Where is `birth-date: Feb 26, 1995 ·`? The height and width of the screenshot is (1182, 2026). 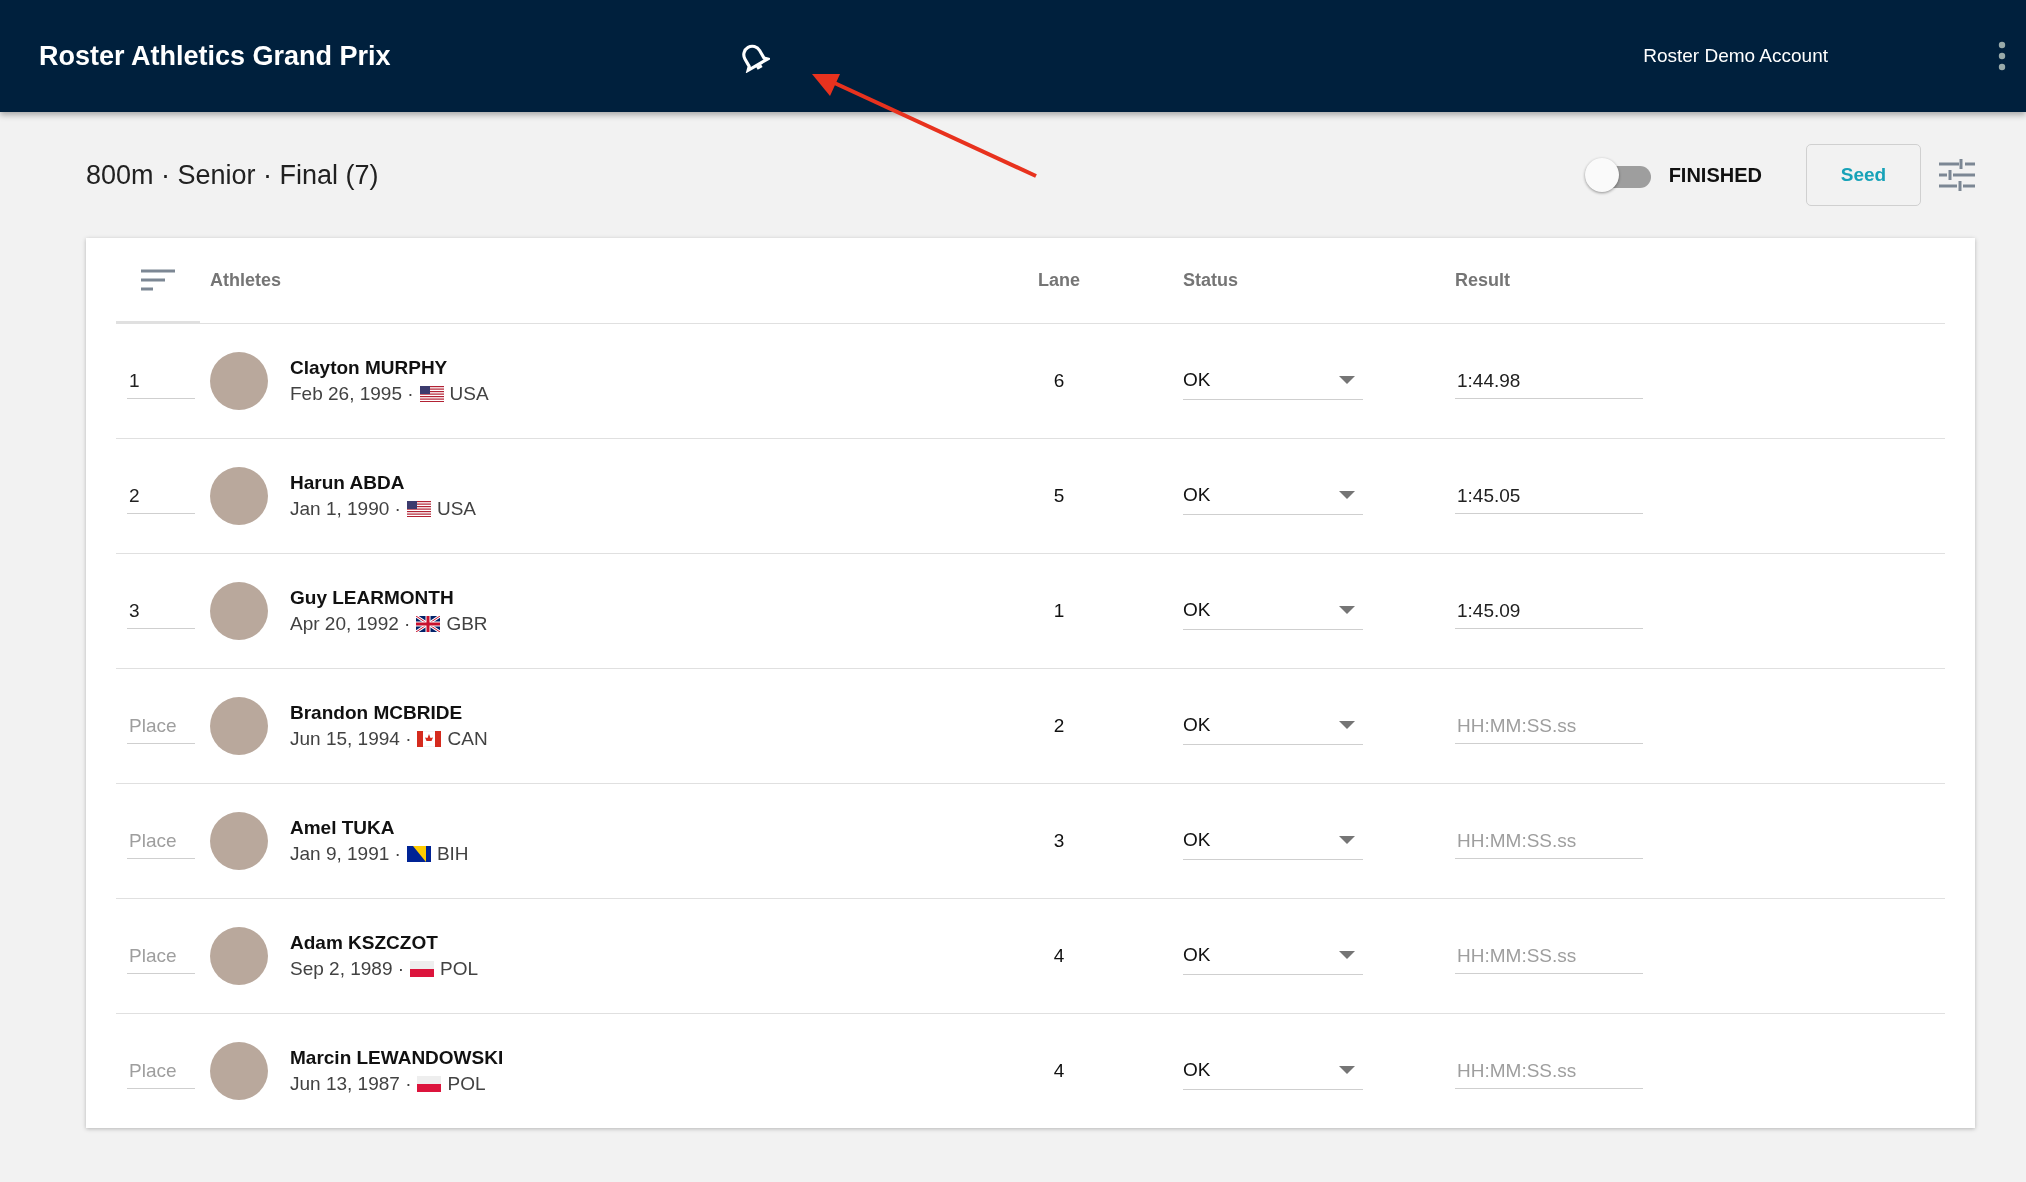 birth-date: Feb 26, 1995 · is located at coordinates (352, 394).